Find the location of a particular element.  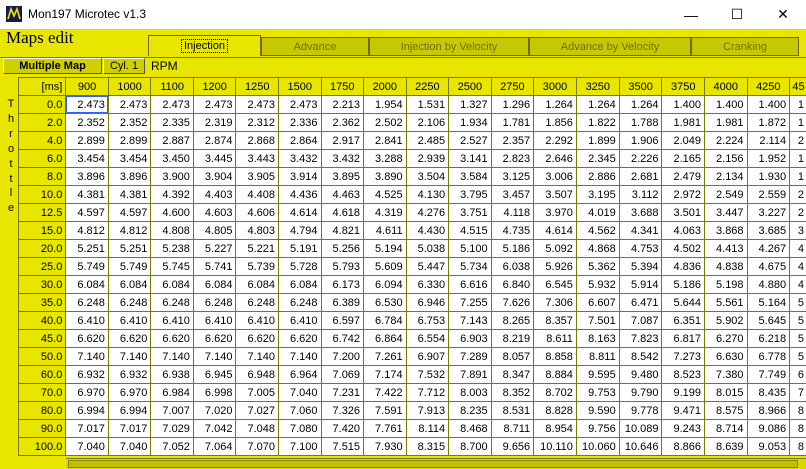

map-cell: 8.015 is located at coordinates (726, 392).